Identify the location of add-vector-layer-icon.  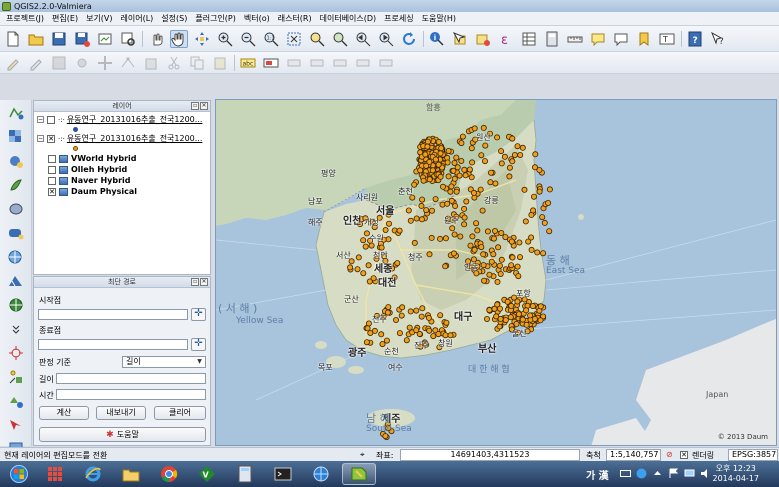
(16, 113).